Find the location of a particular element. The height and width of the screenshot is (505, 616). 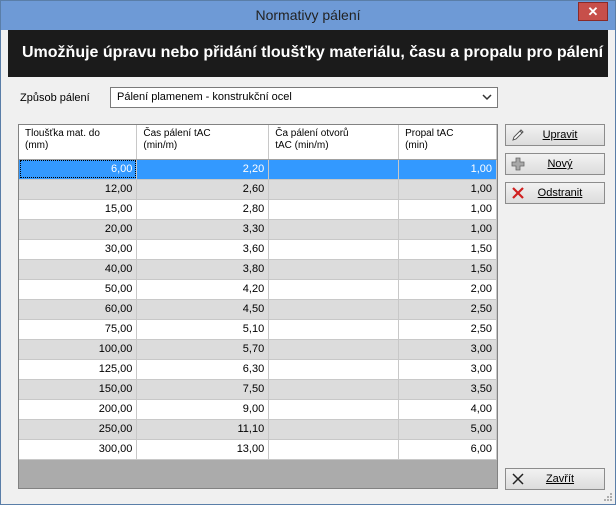

column-header-cut-time: Čas pálení tAC (min/m) is located at coordinates (203, 142).